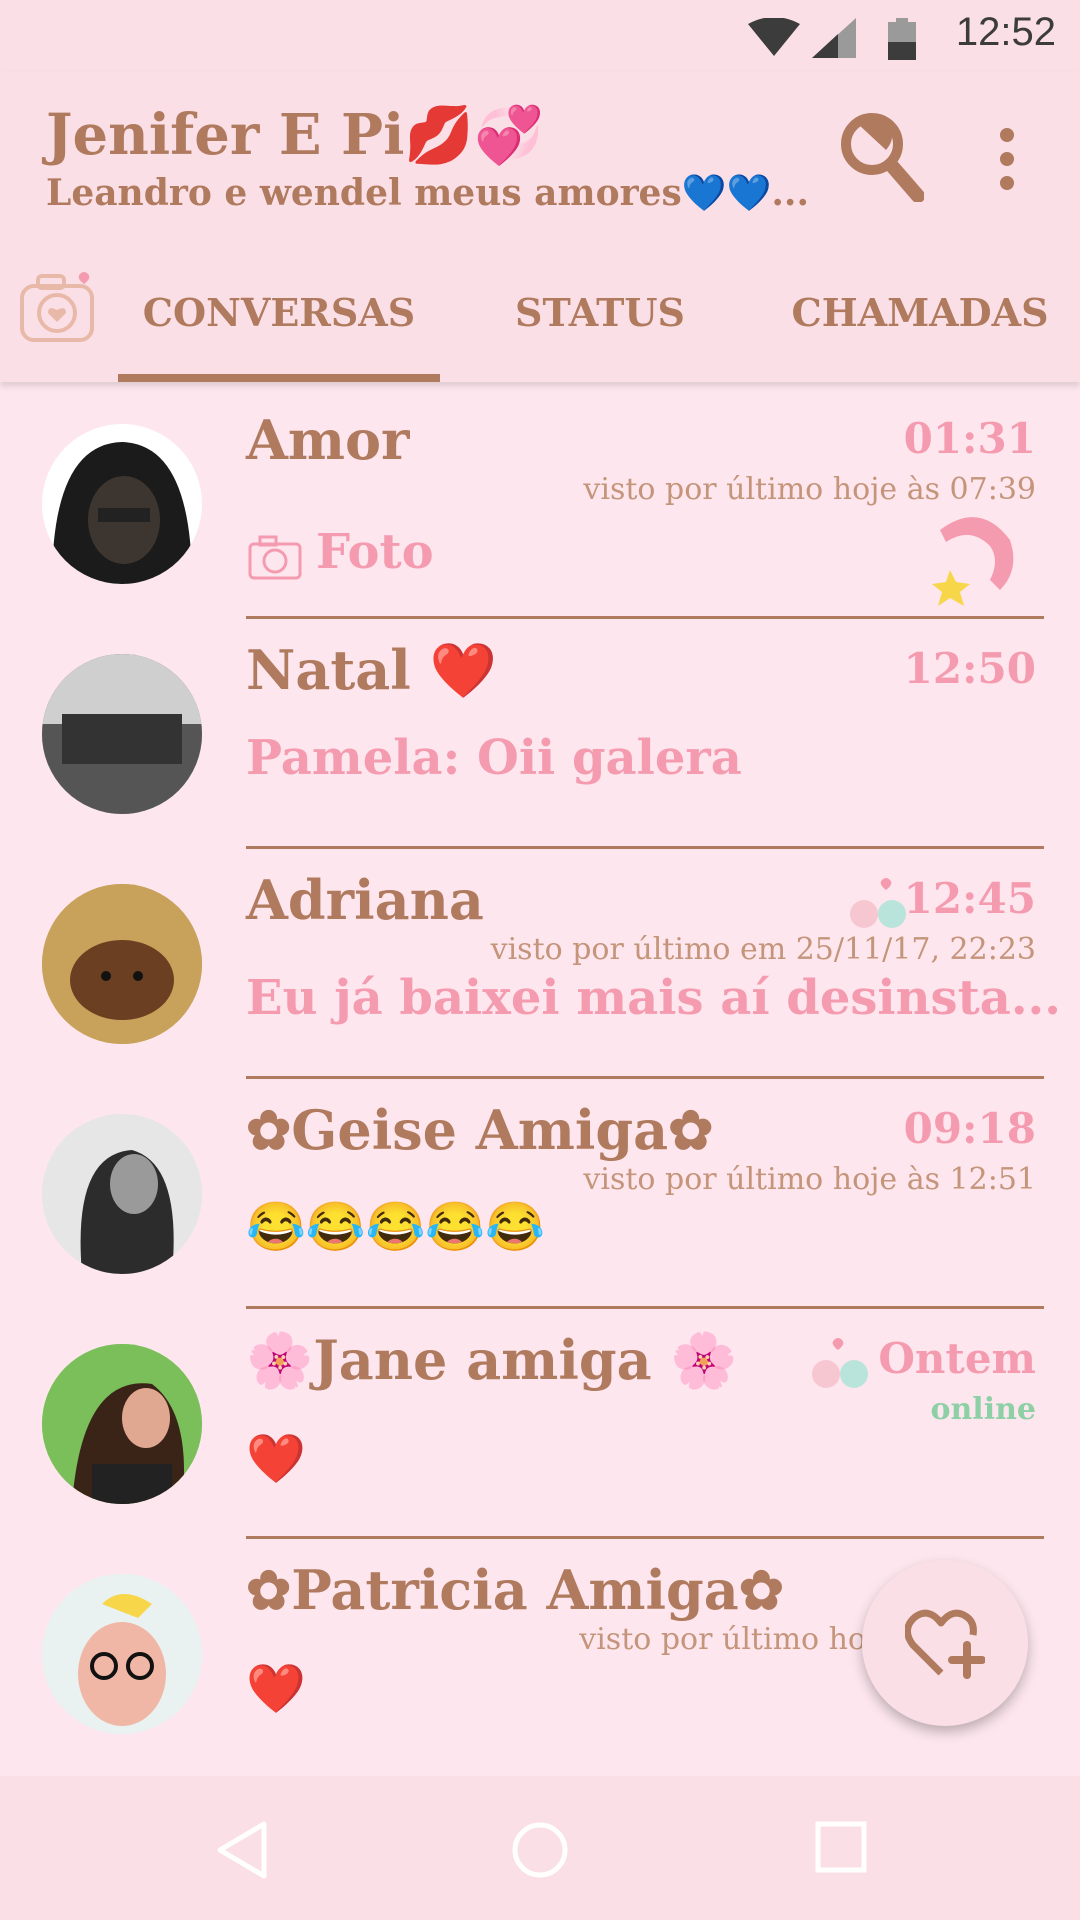 This screenshot has height=1920, width=1080. I want to click on last-seen: visto por último hoje às 07:39, so click(809, 489).